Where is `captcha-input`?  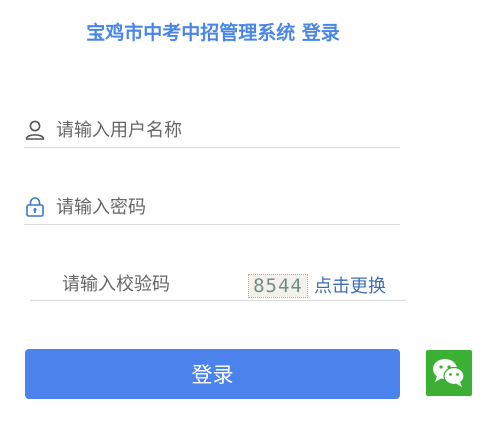 captcha-input is located at coordinates (152, 284).